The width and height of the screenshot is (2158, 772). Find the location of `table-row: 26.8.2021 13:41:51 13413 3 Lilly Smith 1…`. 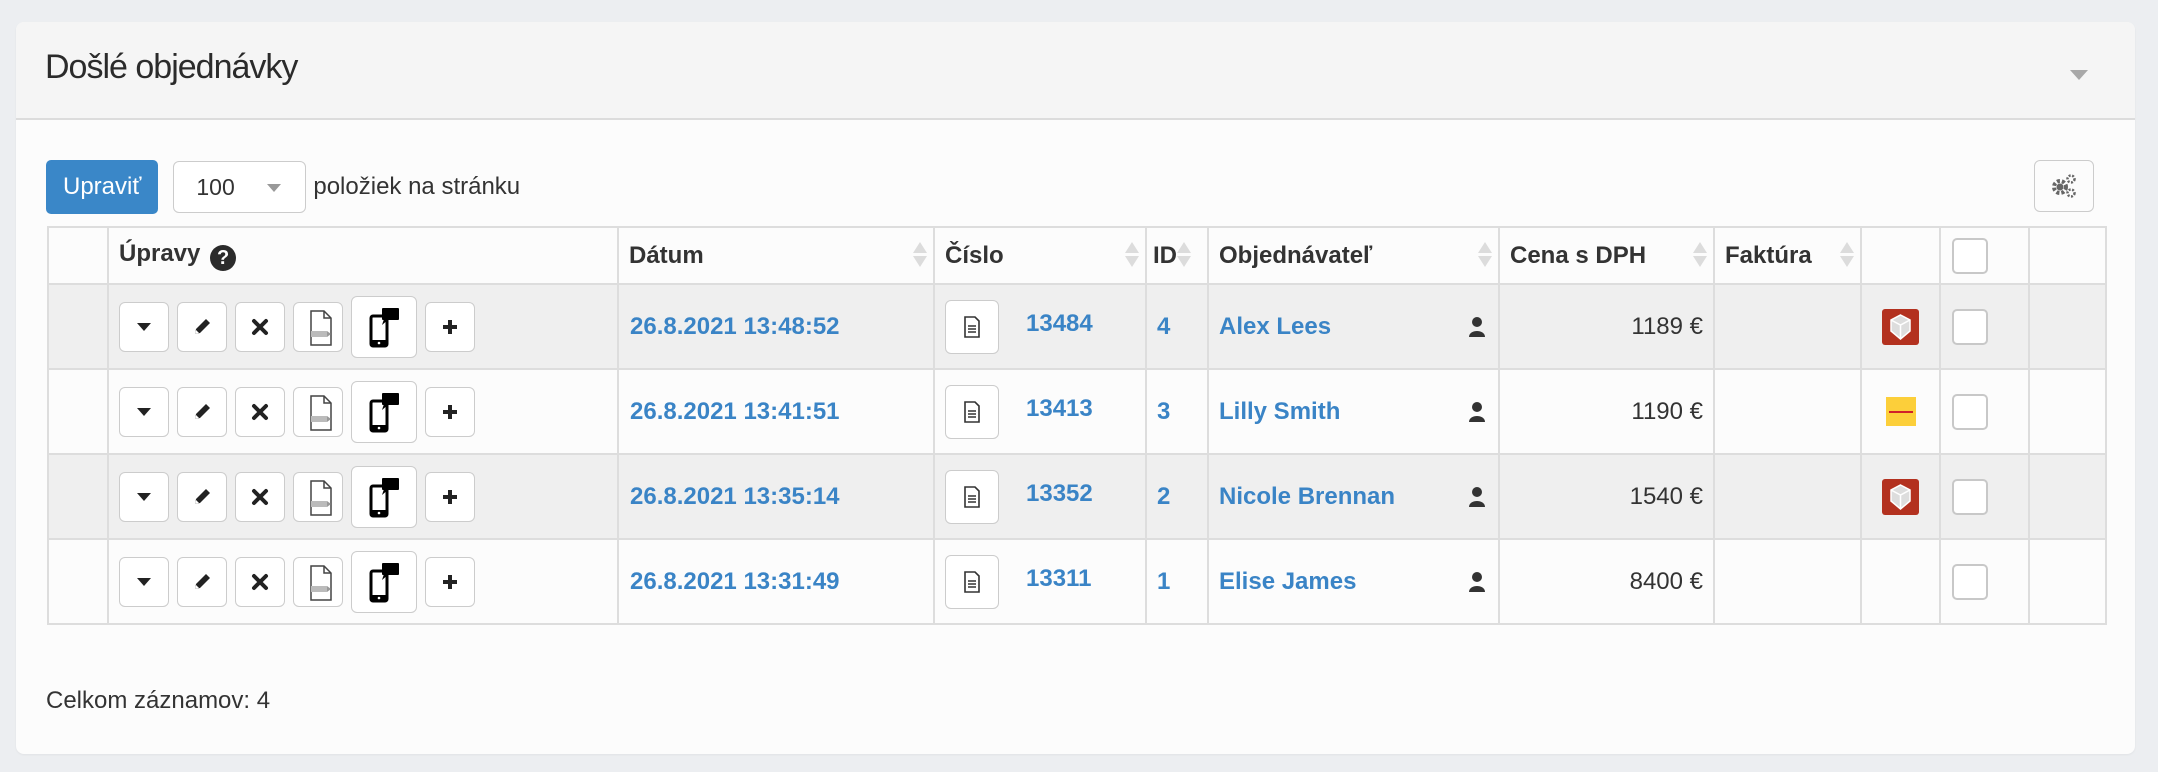

table-row: 26.8.2021 13:41:51 13413 3 Lilly Smith 1… is located at coordinates (1077, 411).